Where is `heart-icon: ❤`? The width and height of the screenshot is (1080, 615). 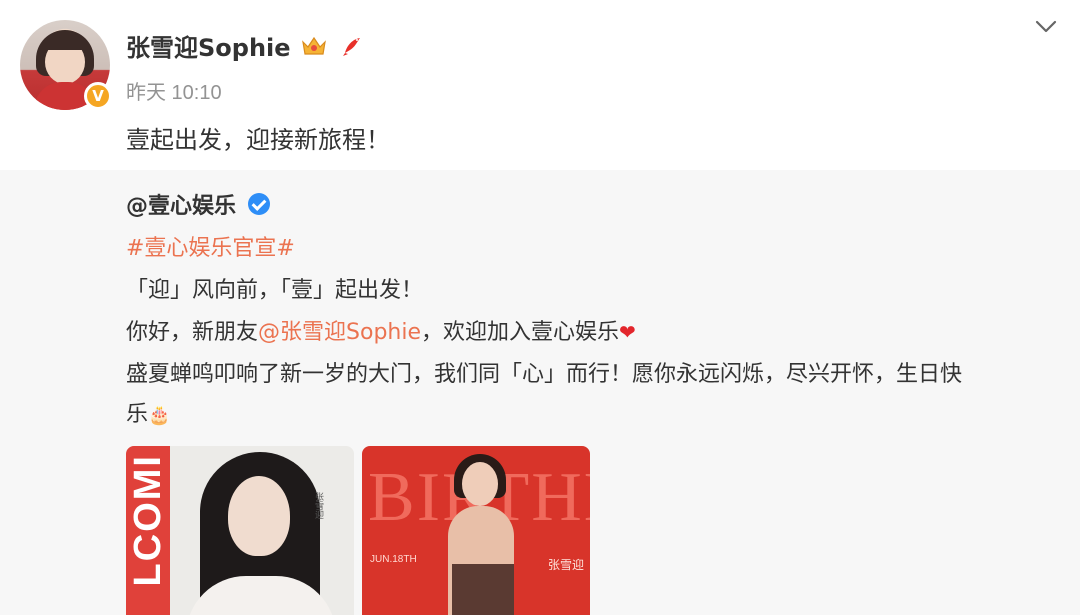
heart-icon: ❤ is located at coordinates (627, 332).